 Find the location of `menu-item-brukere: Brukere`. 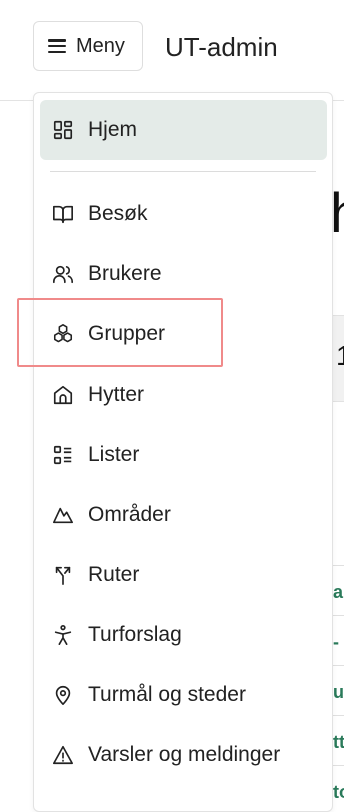

menu-item-brukere: Brukere is located at coordinates (183, 274).